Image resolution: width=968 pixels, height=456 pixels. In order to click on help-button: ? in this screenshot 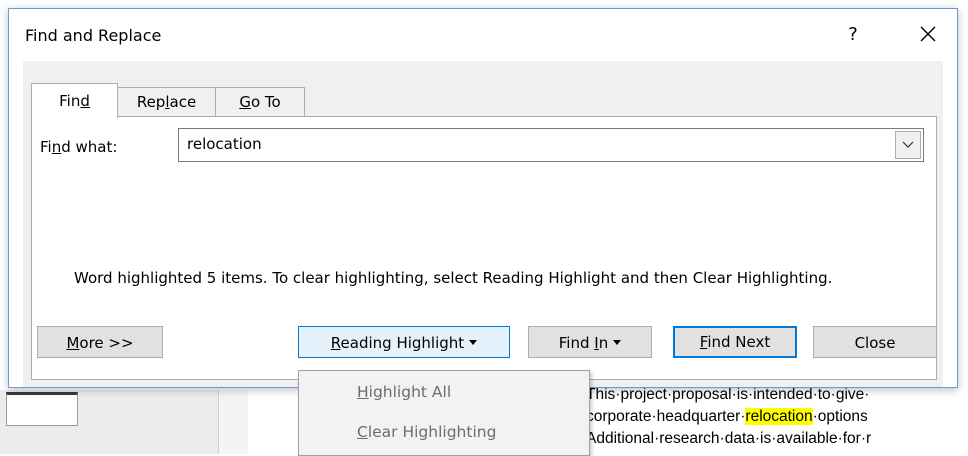, I will do `click(853, 35)`.